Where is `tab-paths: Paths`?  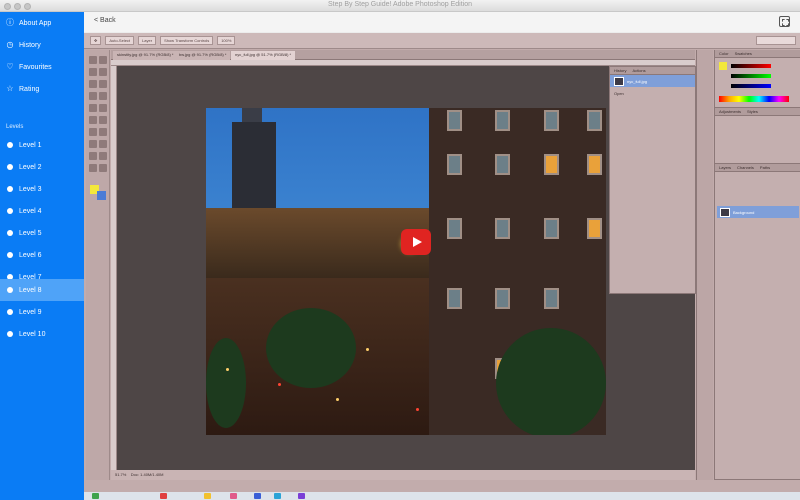
tab-paths: Paths is located at coordinates (765, 167).